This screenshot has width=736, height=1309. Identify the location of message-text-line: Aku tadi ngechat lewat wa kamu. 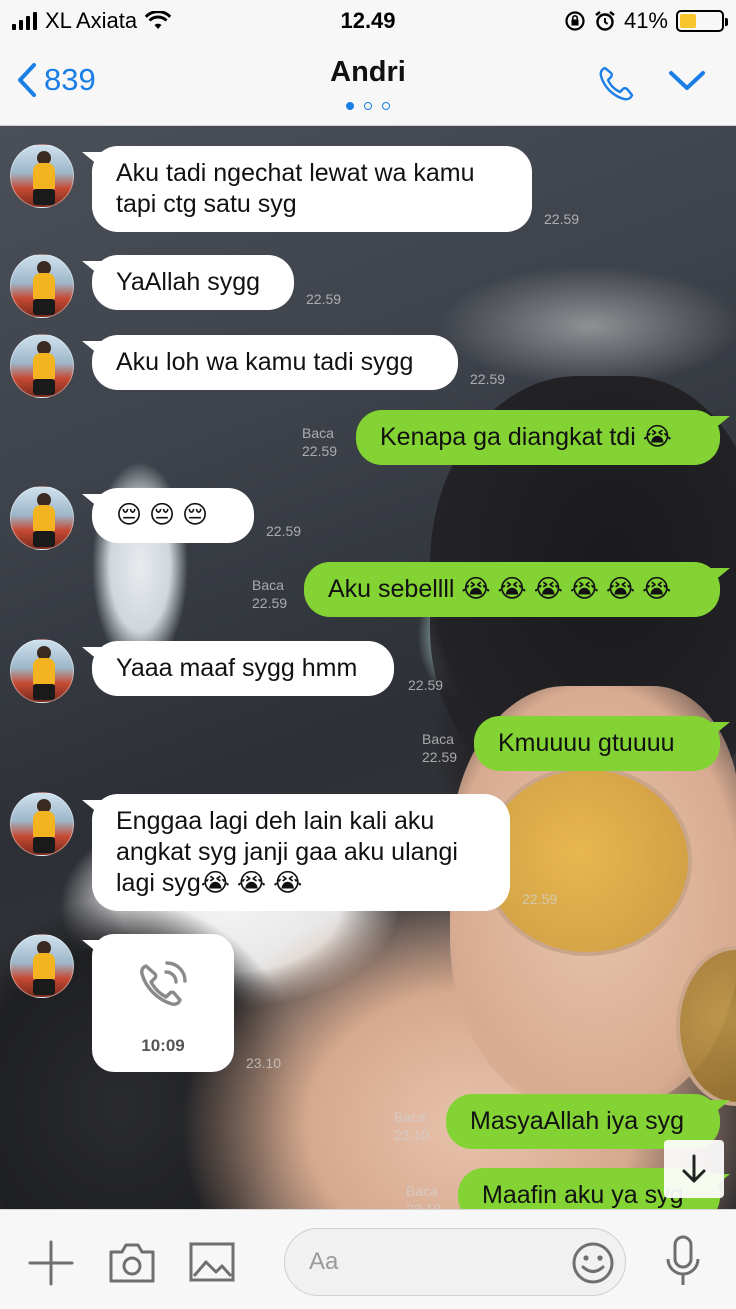
(295, 173).